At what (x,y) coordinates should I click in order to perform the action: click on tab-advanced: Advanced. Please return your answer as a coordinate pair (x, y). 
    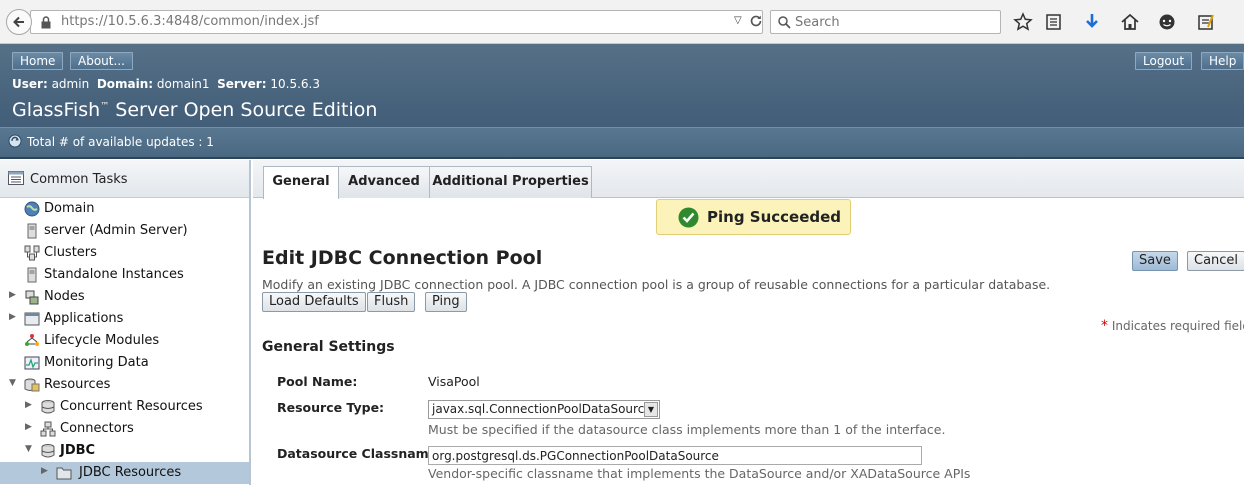
    Looking at the image, I should click on (384, 182).